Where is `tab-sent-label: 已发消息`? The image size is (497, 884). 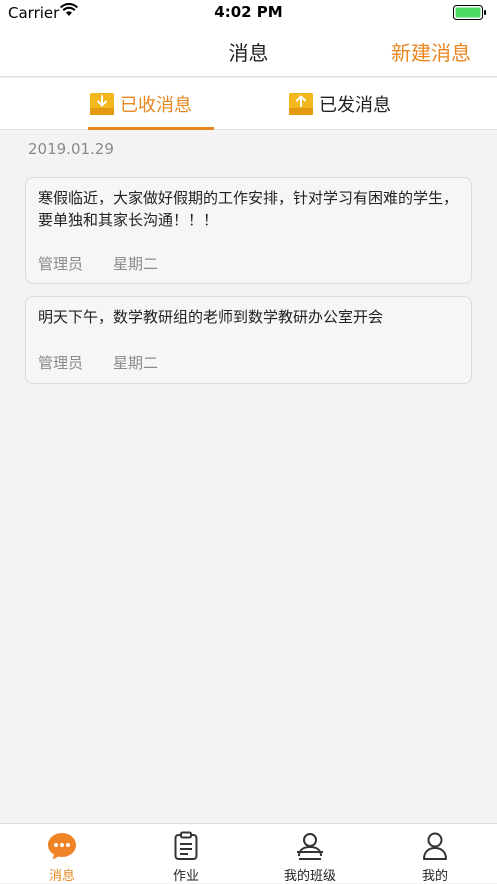 tab-sent-label: 已发消息 is located at coordinates (355, 105).